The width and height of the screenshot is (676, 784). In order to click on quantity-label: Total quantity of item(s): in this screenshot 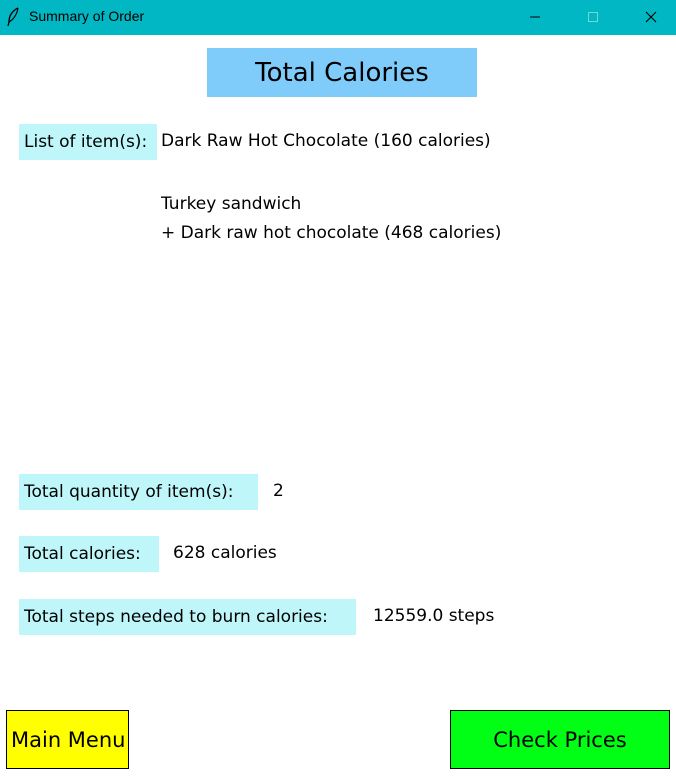, I will do `click(138, 492)`.